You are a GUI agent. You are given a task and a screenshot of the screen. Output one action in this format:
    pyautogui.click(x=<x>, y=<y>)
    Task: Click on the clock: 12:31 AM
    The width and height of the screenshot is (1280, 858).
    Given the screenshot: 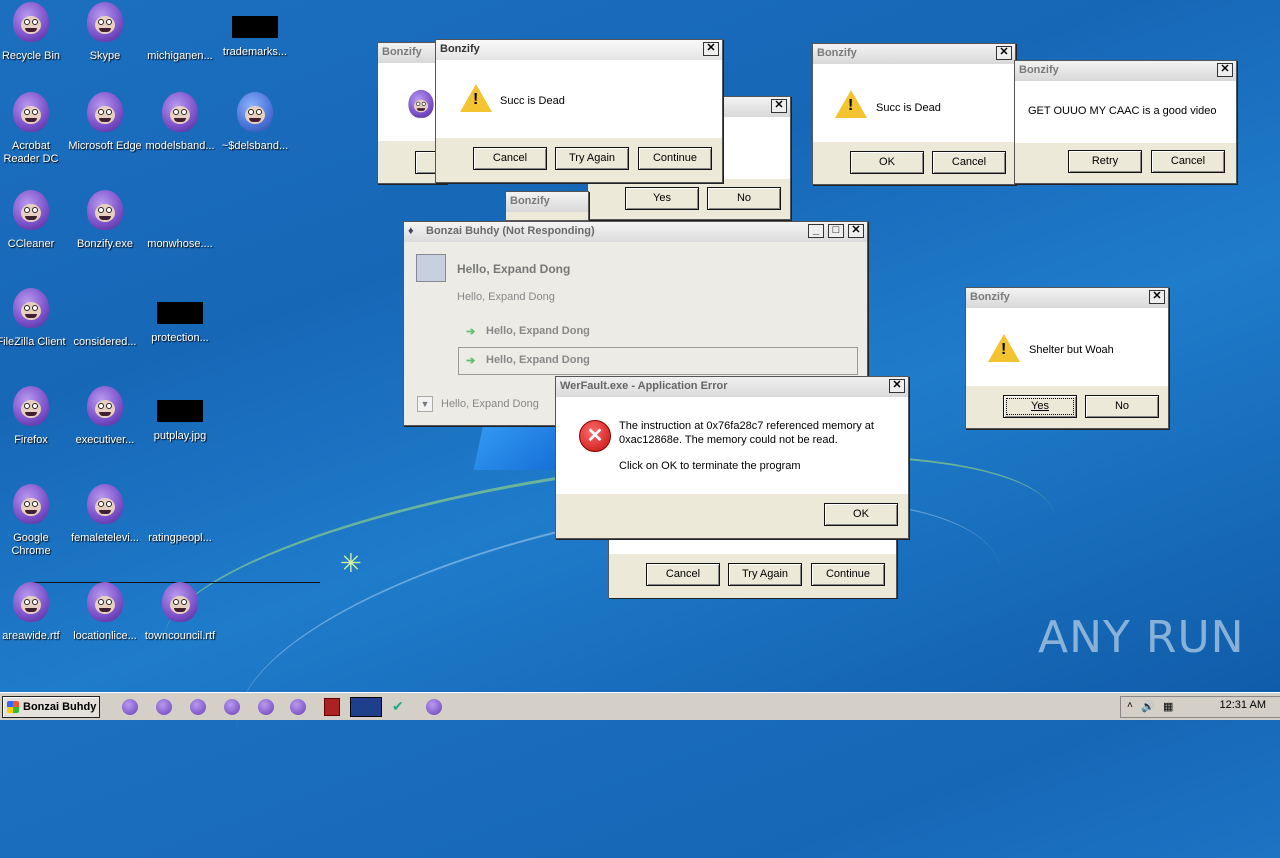 What is the action you would take?
    pyautogui.click(x=1243, y=705)
    